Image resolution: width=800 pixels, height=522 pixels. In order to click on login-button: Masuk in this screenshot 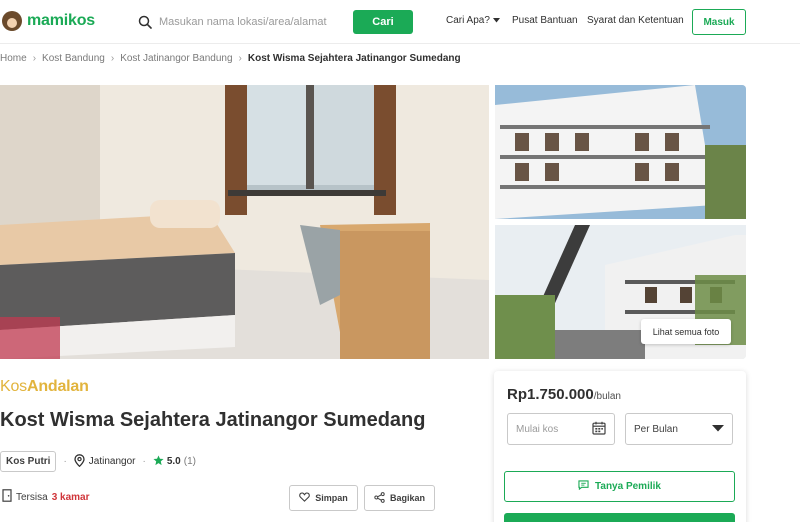, I will do `click(719, 22)`.